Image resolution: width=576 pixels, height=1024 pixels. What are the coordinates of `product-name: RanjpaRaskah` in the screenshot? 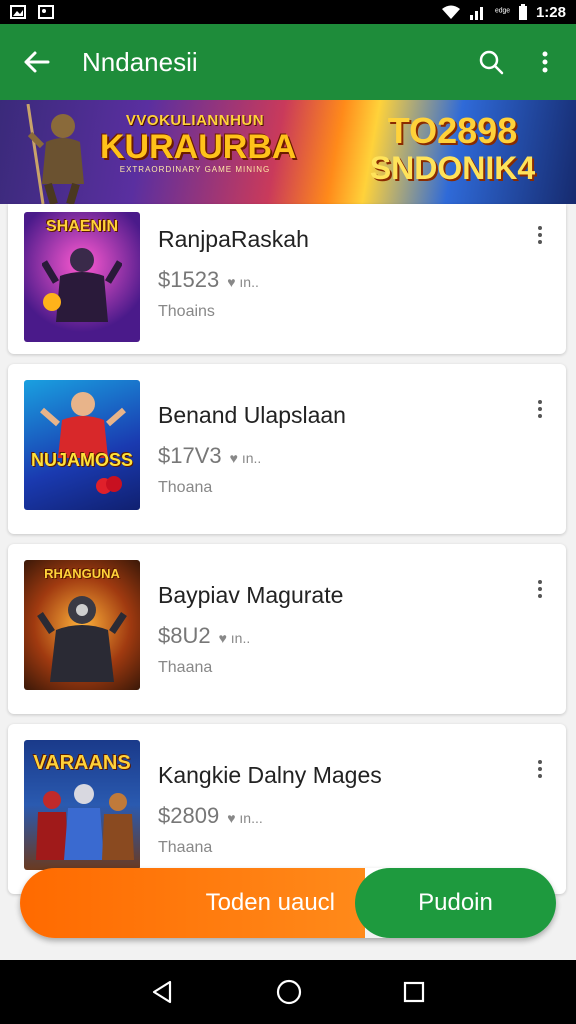 It's located at (233, 239).